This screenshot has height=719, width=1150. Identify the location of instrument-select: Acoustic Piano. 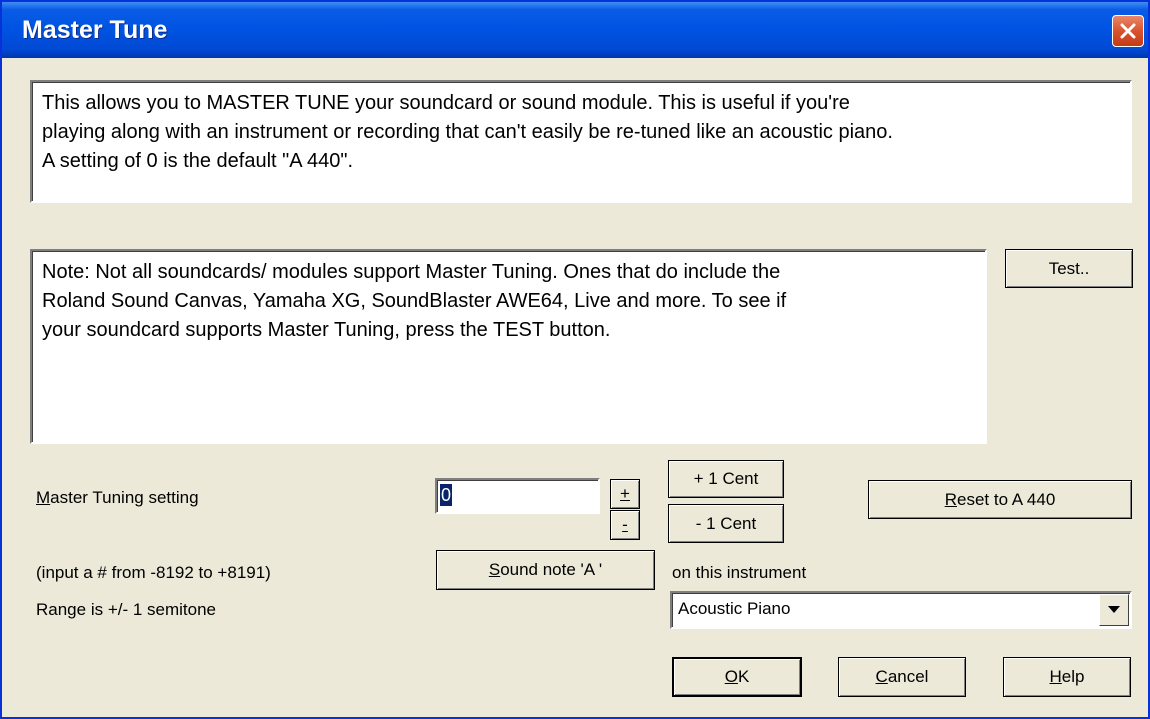
(901, 610).